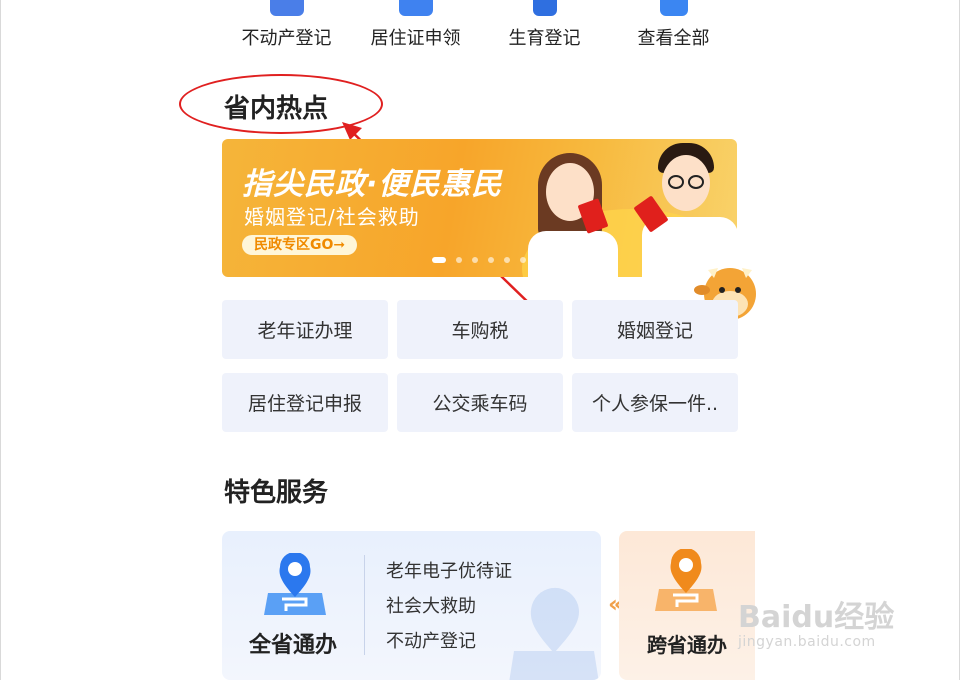 The image size is (960, 680). What do you see at coordinates (305, 329) in the screenshot?
I see `hot-item-senior-card: 老年证办理` at bounding box center [305, 329].